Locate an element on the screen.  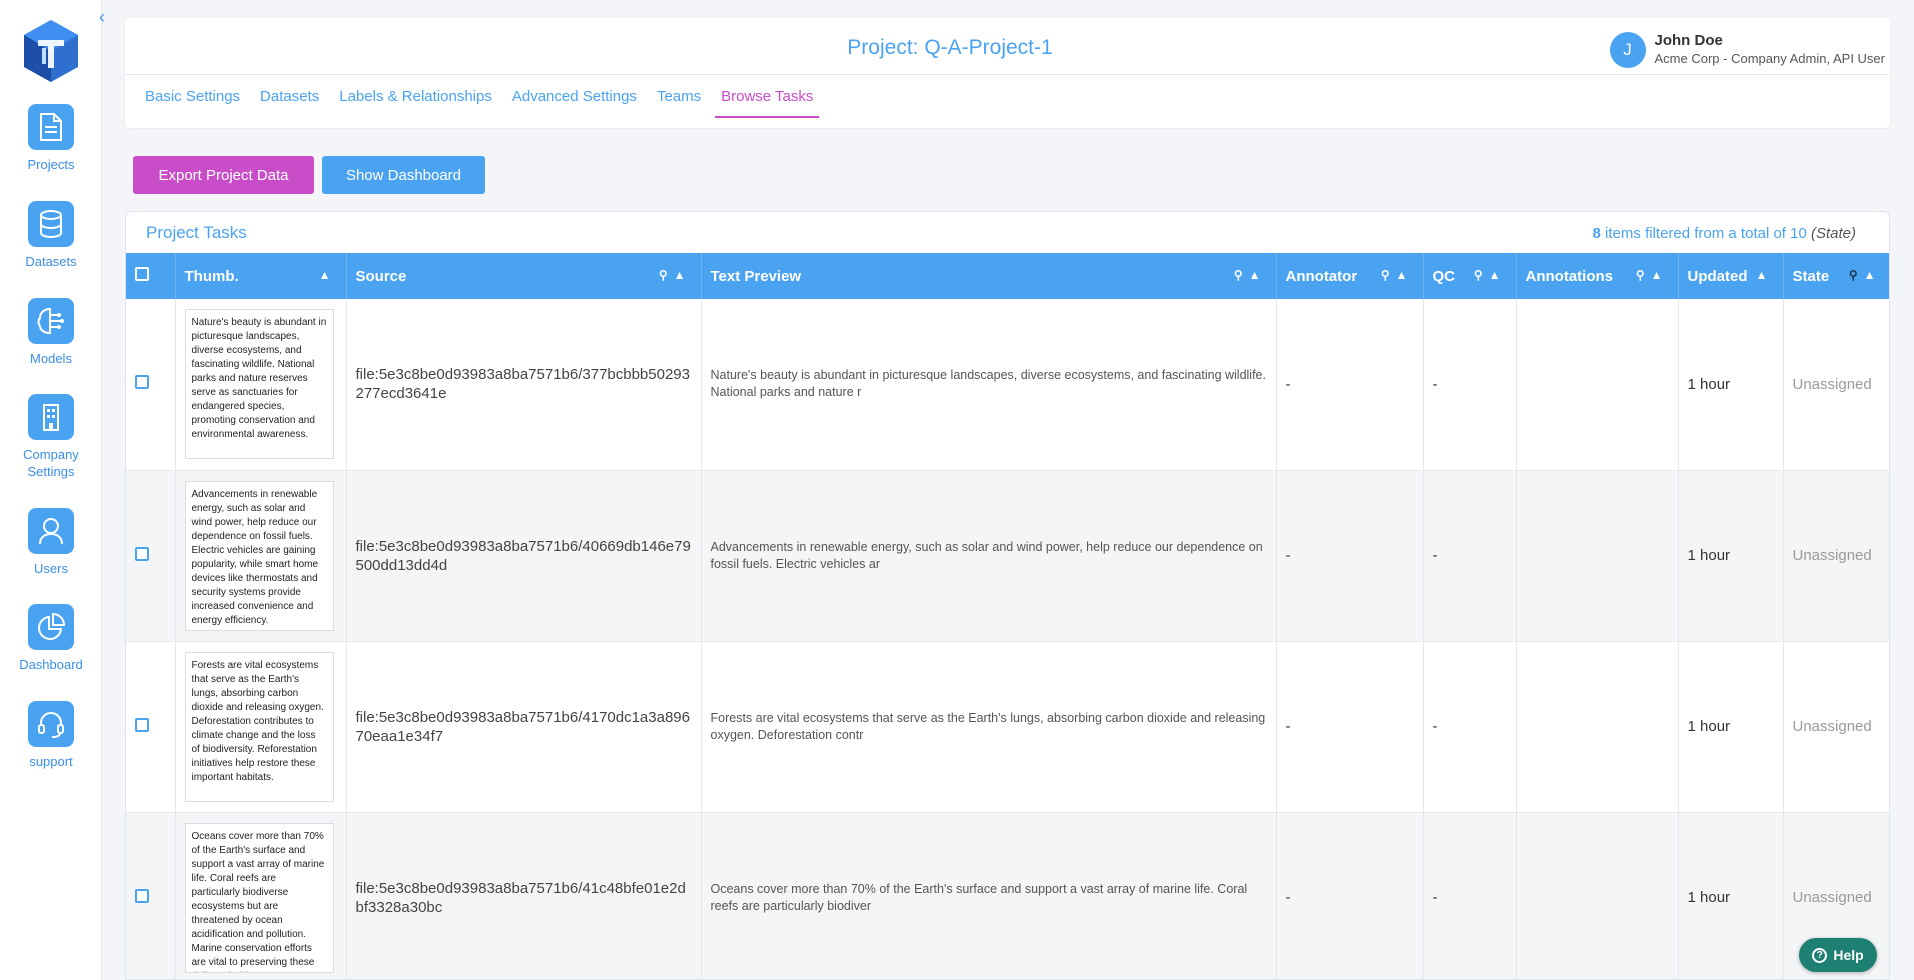
column-header-source: Source ⚲▲ is located at coordinates (524, 276).